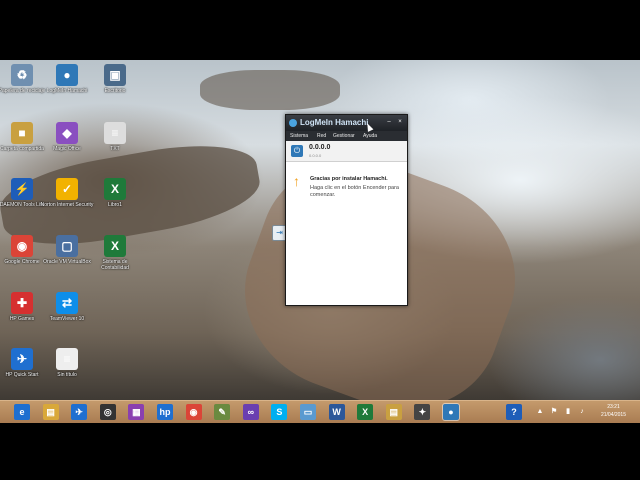 Image resolution: width=640 pixels, height=480 pixels. I want to click on internet-explorer-icon: e, so click(22, 412).